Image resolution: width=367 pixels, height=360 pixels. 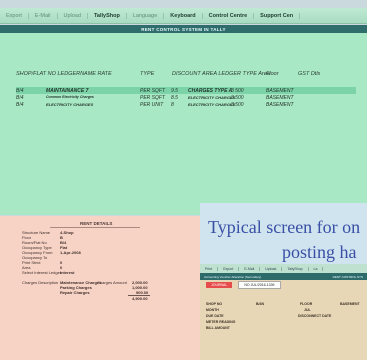 I want to click on toolbar-support-centre: Support Cen, so click(x=277, y=15).